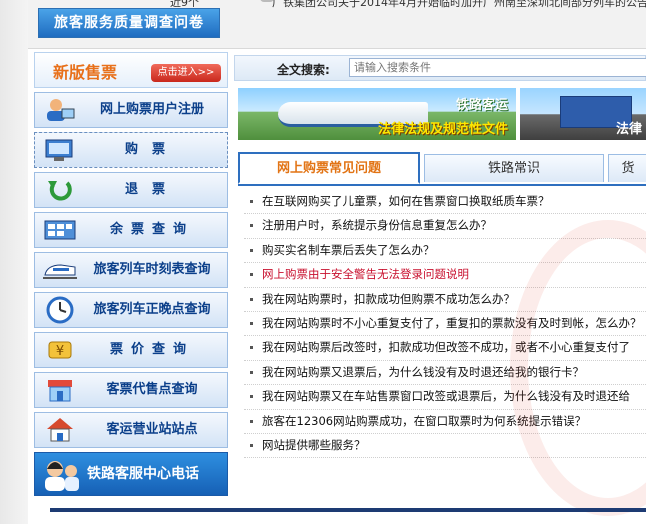 The image size is (646, 524). What do you see at coordinates (329, 168) in the screenshot?
I see `tab-online-ticket-faq: 网上购票常见问题` at bounding box center [329, 168].